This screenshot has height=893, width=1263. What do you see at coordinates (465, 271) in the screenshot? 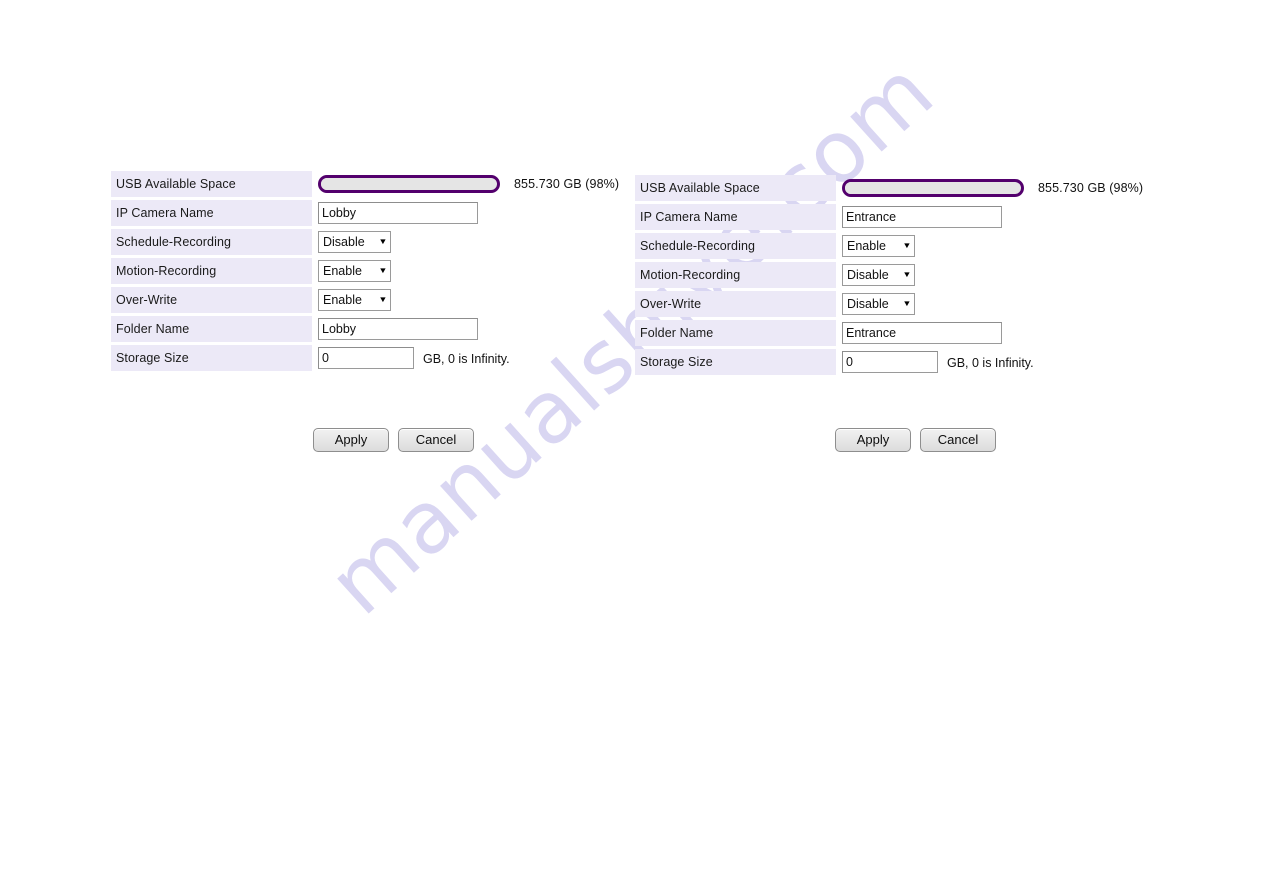
I see `value-motion-recording: Enable ▼` at bounding box center [465, 271].